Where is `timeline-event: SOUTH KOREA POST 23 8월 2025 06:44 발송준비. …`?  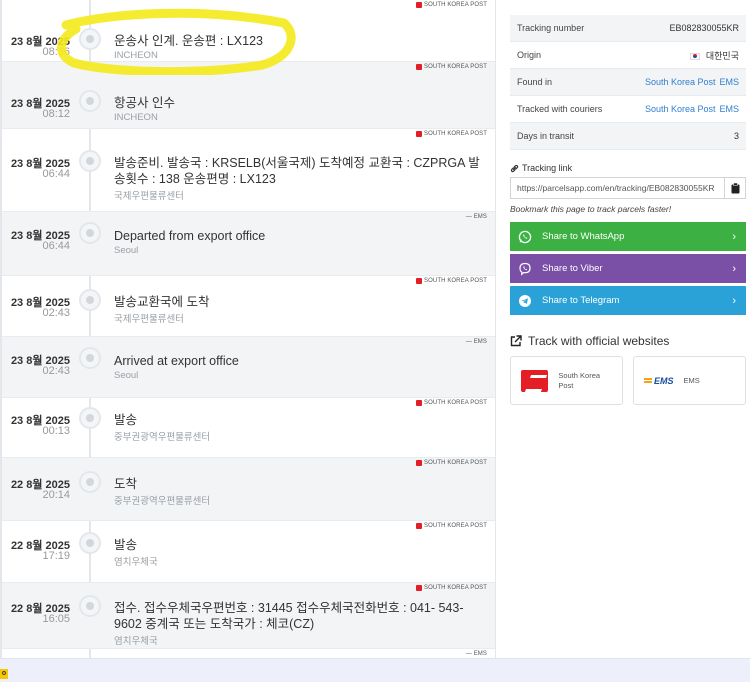
timeline-event: SOUTH KOREA POST 23 8월 2025 06:44 발송준비. … is located at coordinates (248, 170).